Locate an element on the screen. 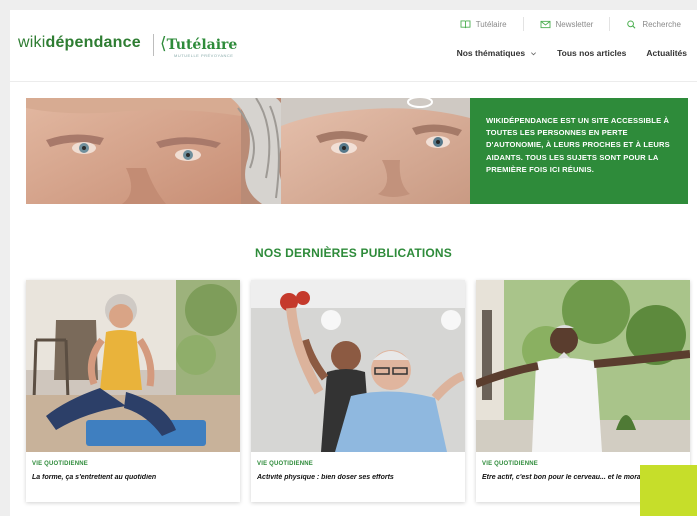 Image resolution: width=697 pixels, height=516 pixels. nav-label: Tous nos articles is located at coordinates (592, 53).